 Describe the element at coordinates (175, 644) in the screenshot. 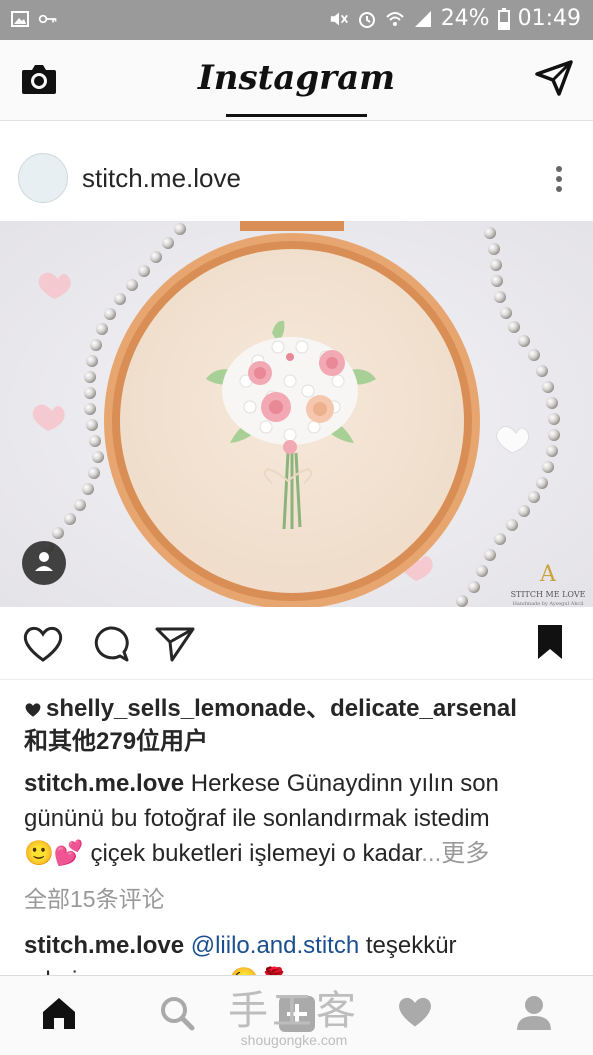

I see `share-icon` at that location.